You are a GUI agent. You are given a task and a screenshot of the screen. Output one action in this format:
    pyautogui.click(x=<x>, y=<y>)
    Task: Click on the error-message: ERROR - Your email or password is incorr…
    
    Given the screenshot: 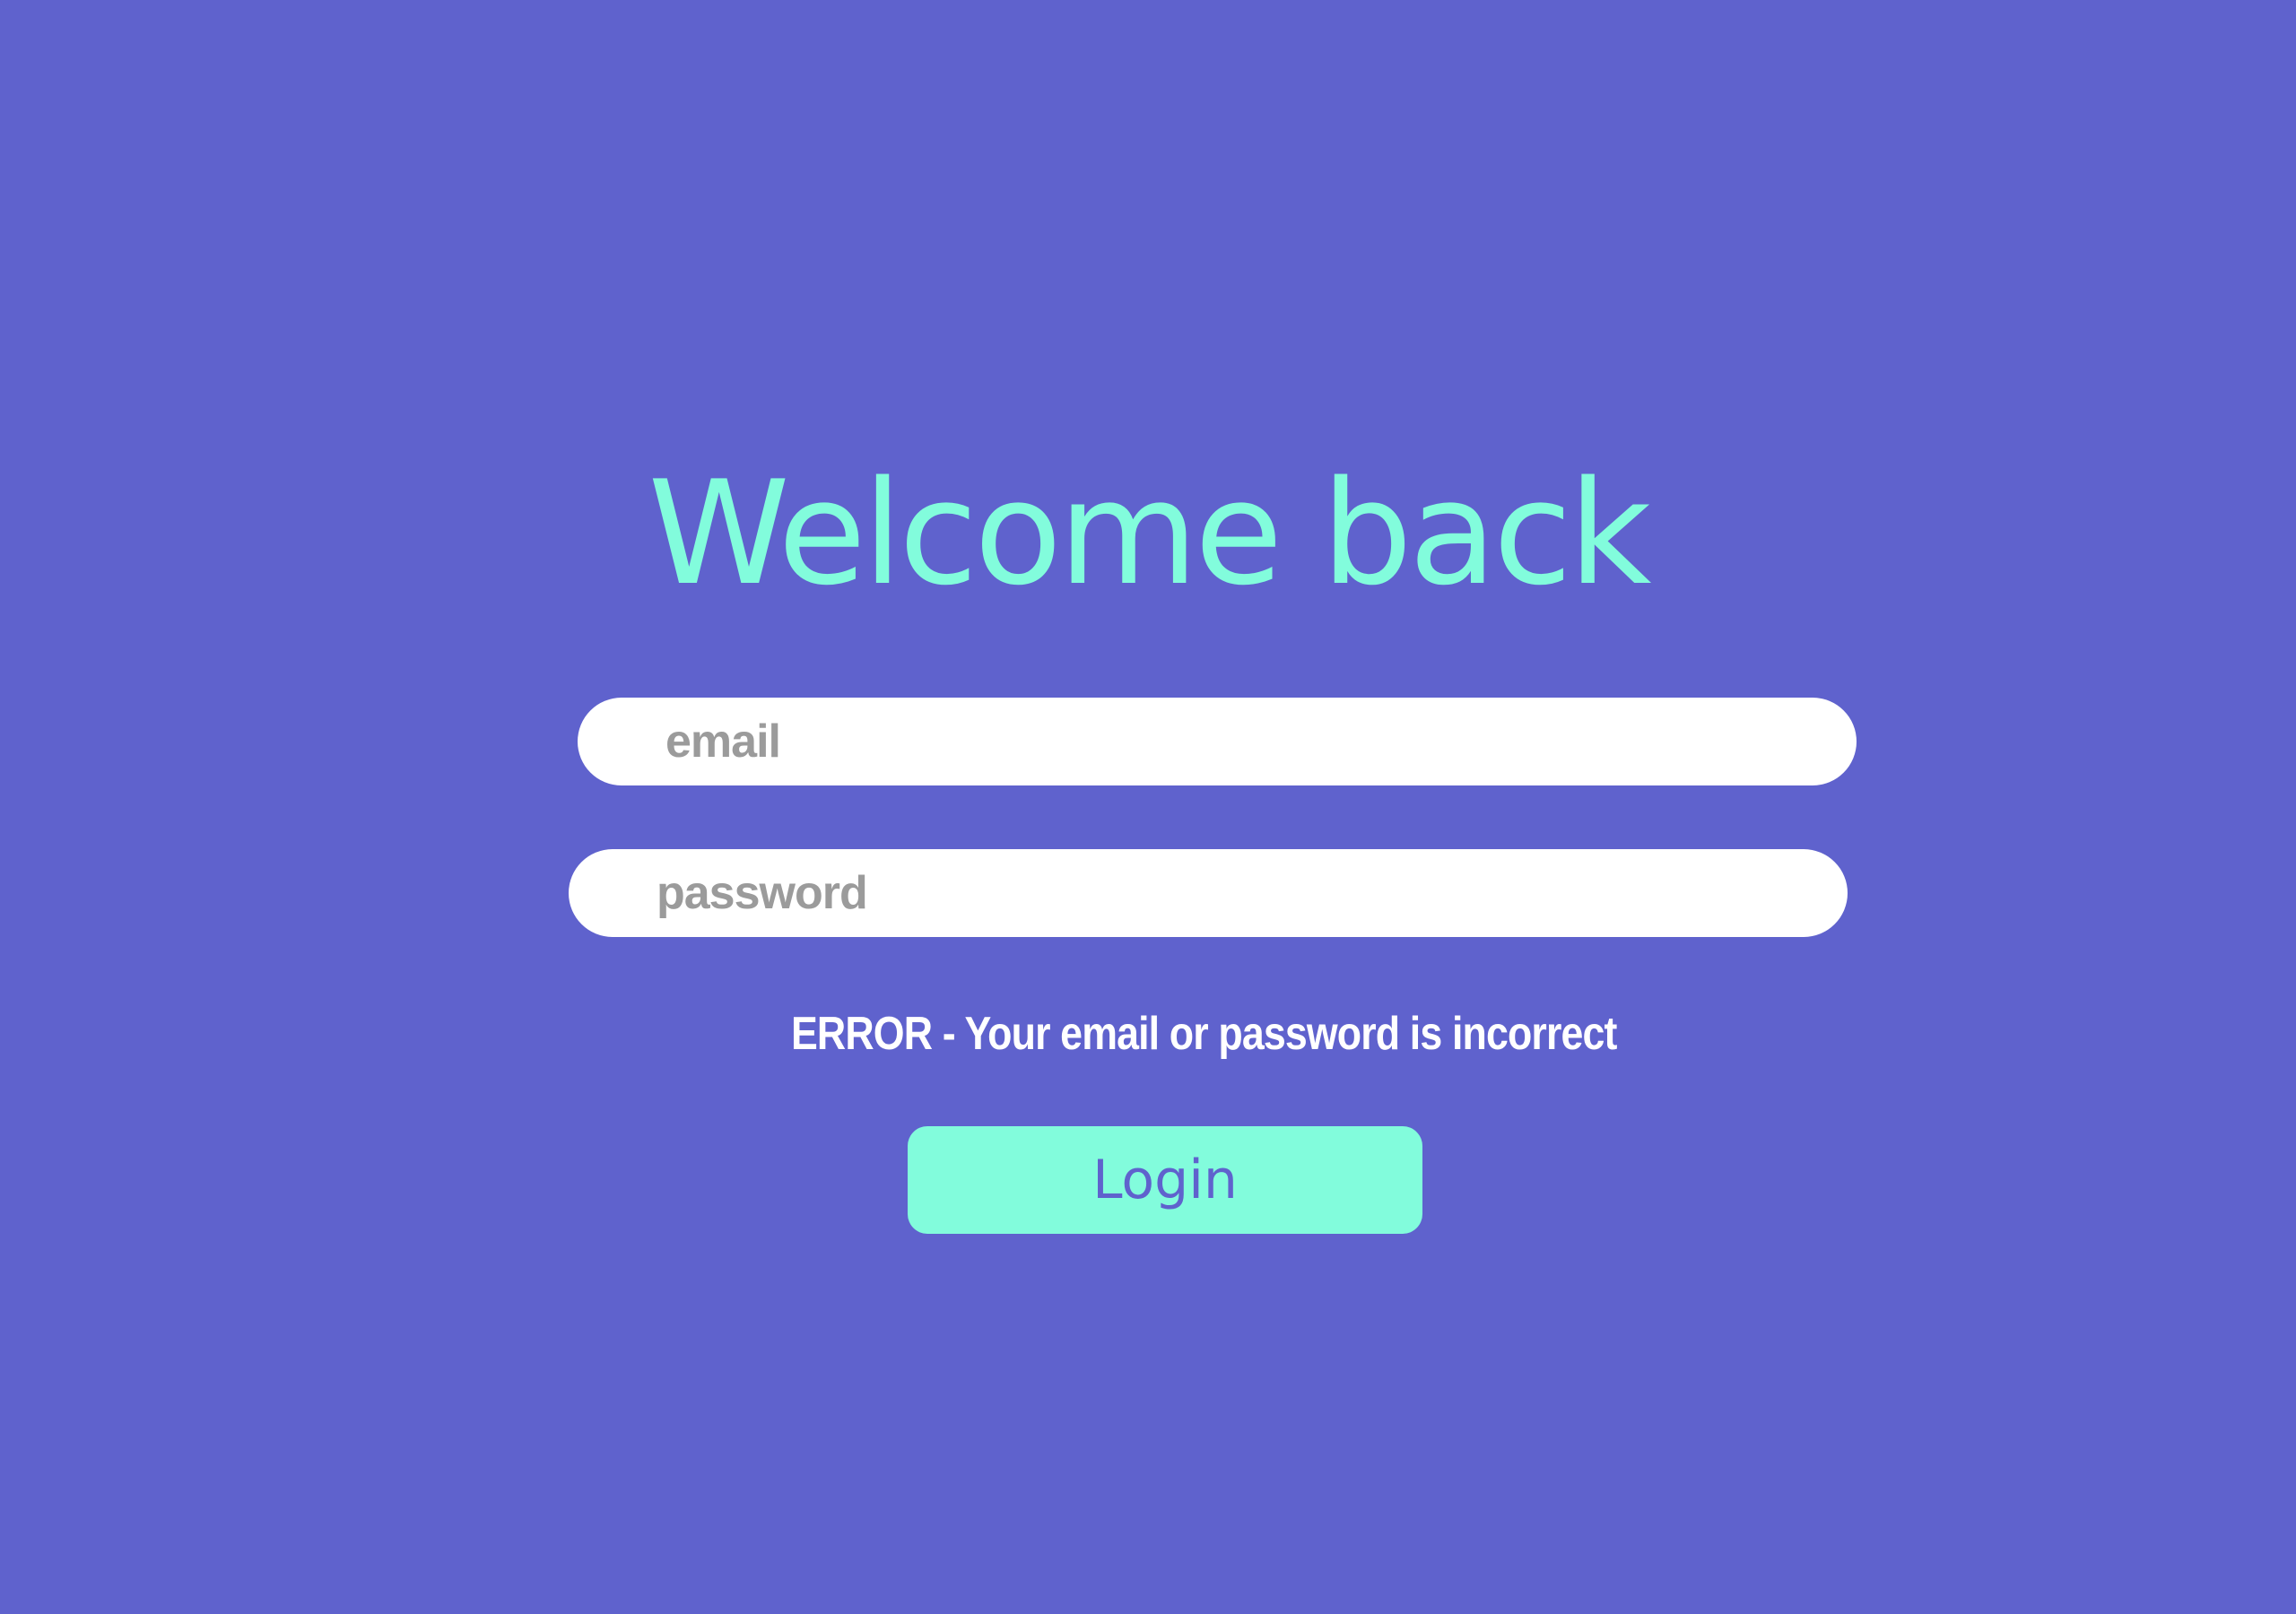 What is the action you would take?
    pyautogui.click(x=1203, y=1034)
    